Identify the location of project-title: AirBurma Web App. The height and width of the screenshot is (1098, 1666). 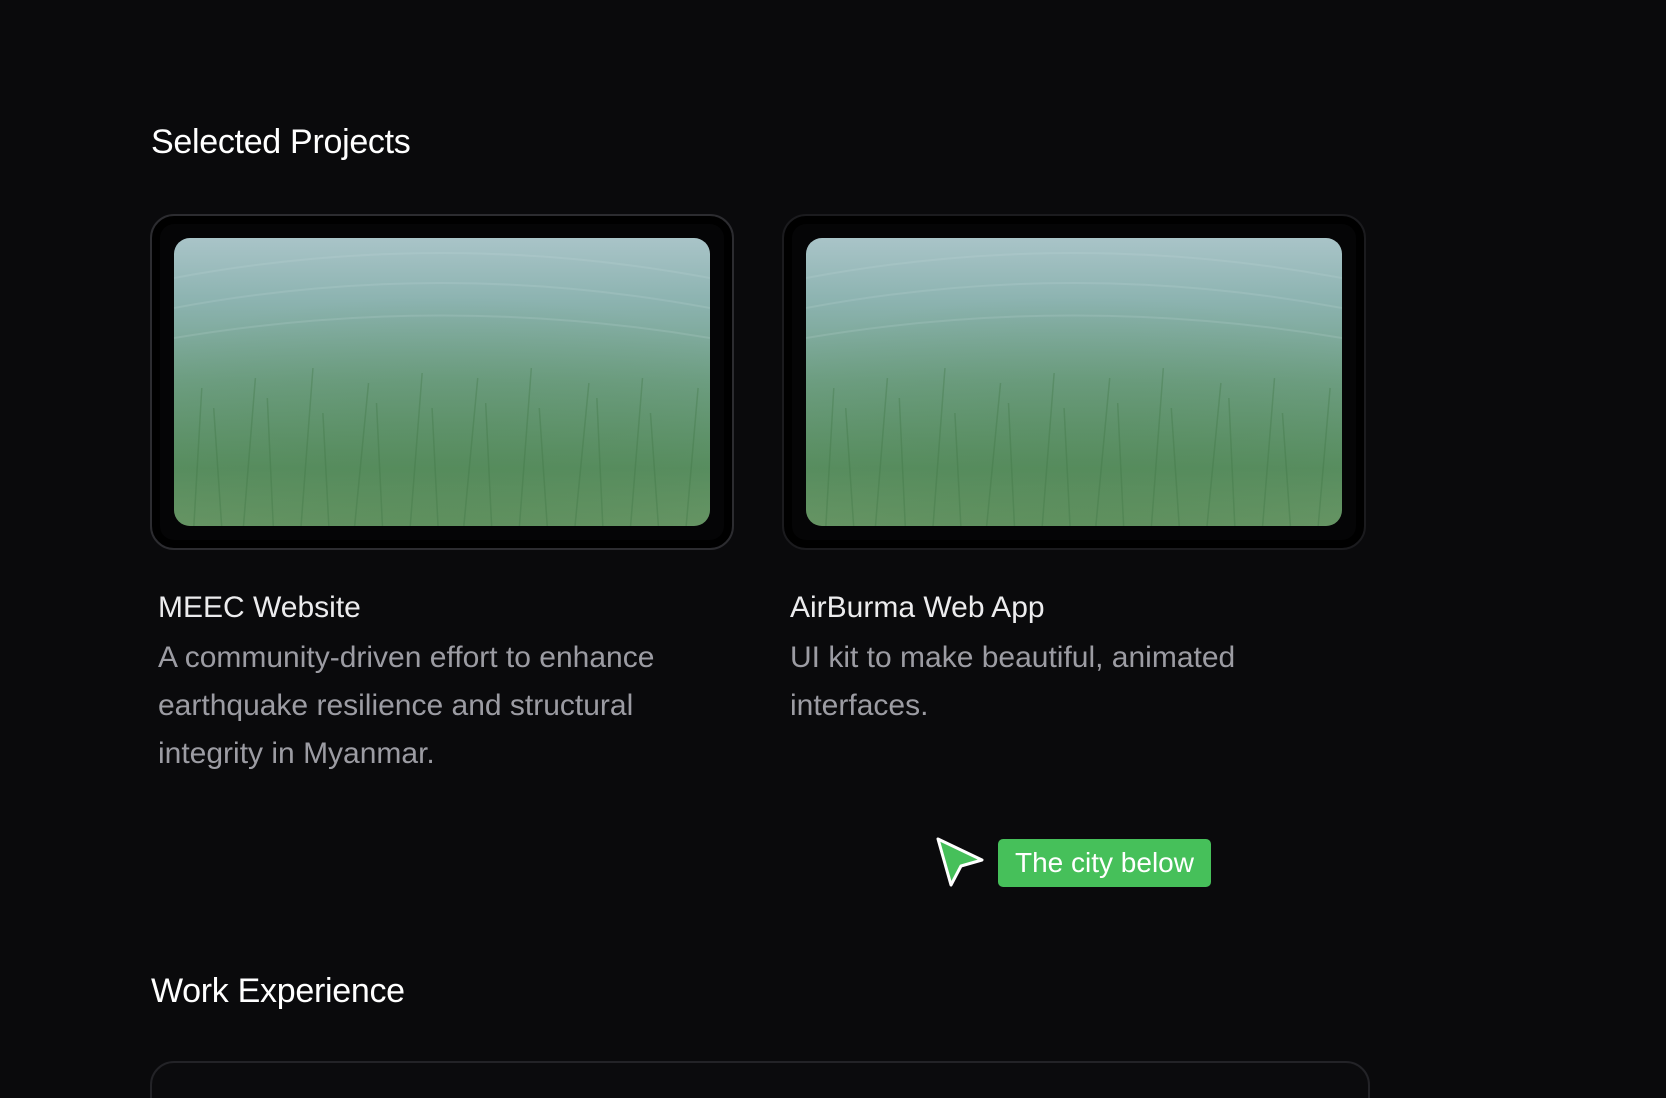
(1078, 608).